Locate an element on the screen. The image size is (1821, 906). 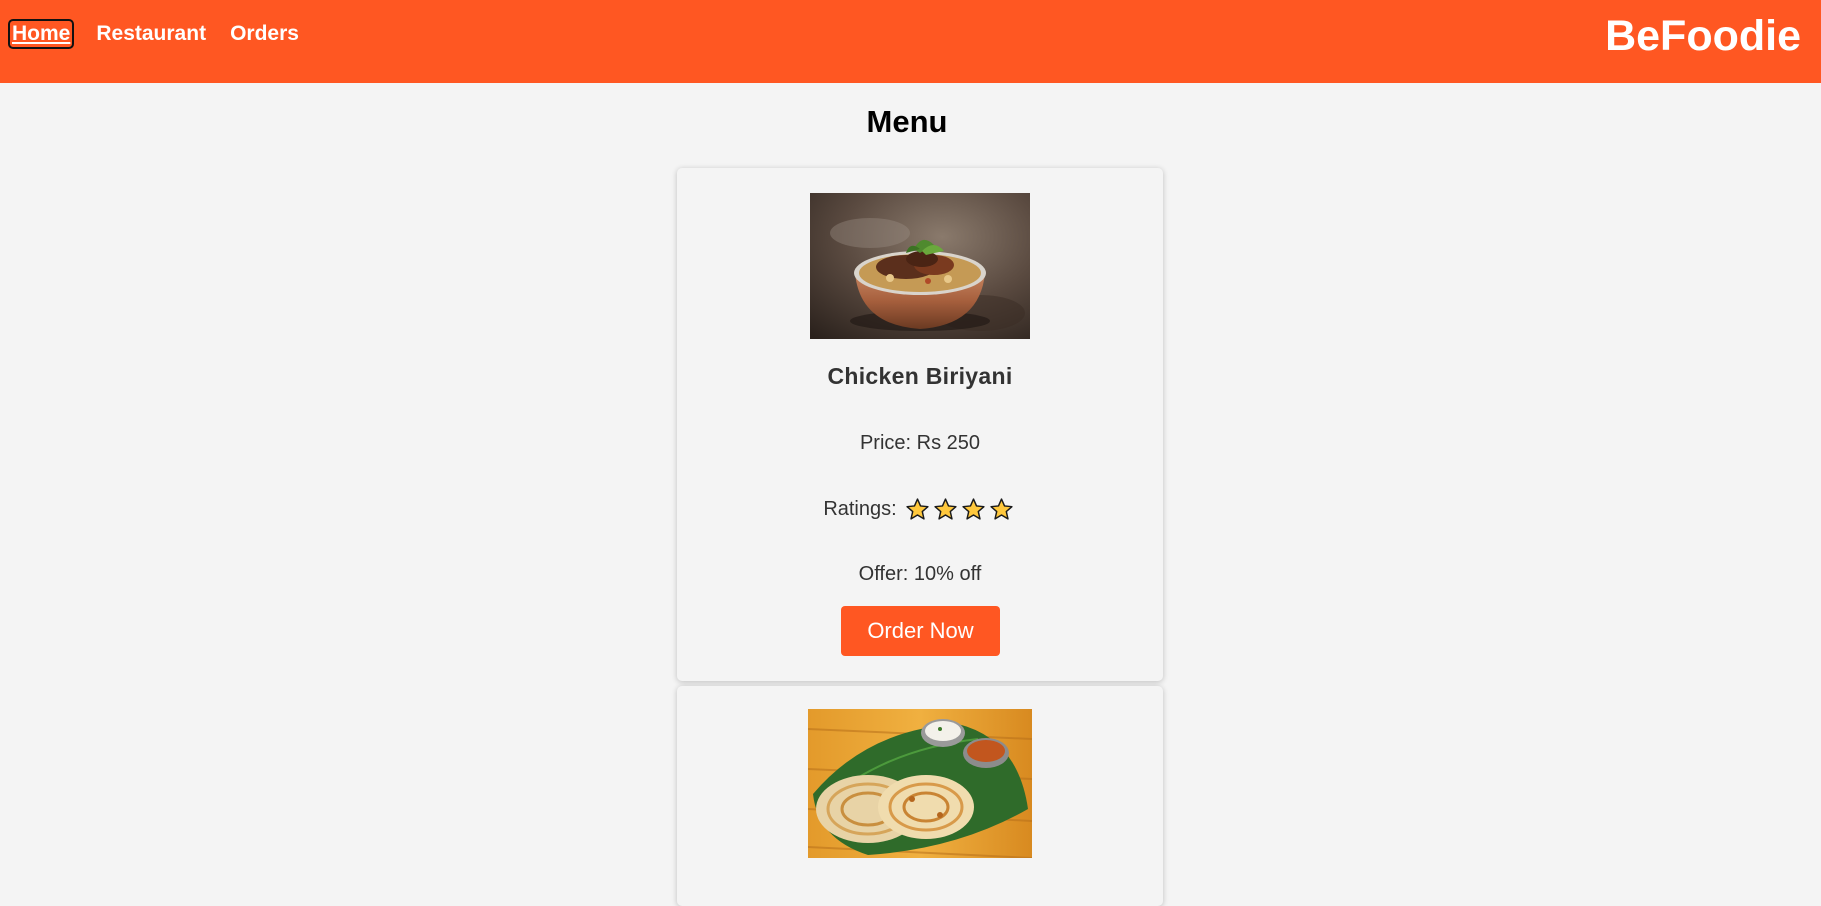
parotta-photo is located at coordinates (920, 783).